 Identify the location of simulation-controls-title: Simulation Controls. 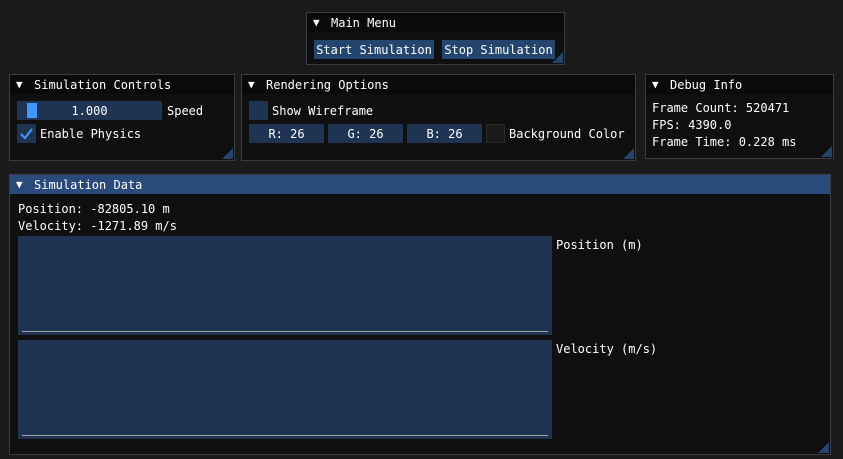
(103, 84).